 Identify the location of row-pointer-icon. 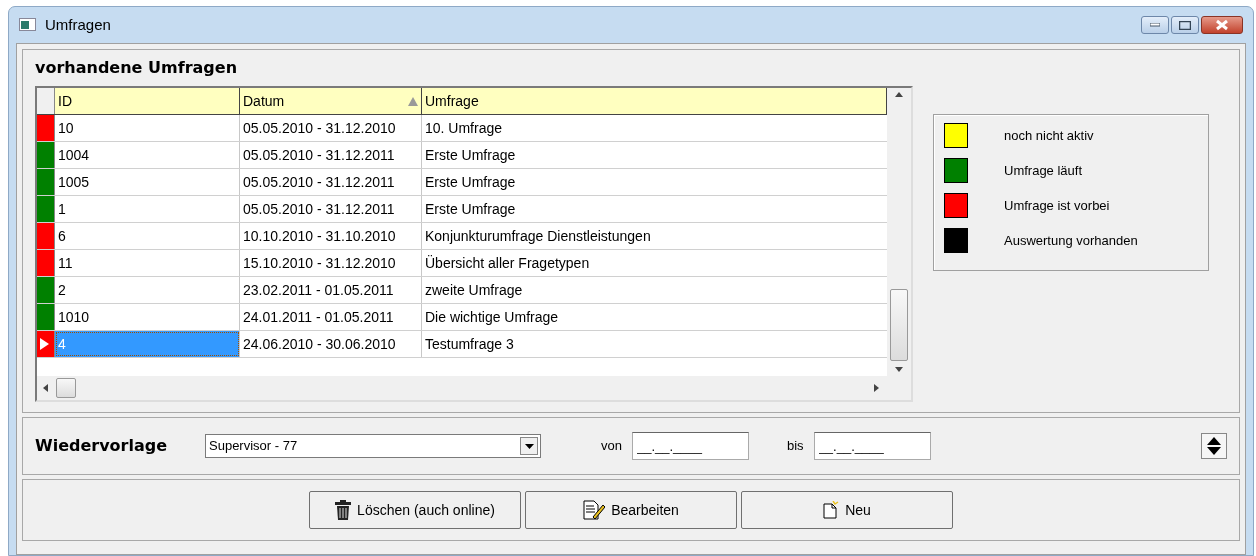
(44, 344).